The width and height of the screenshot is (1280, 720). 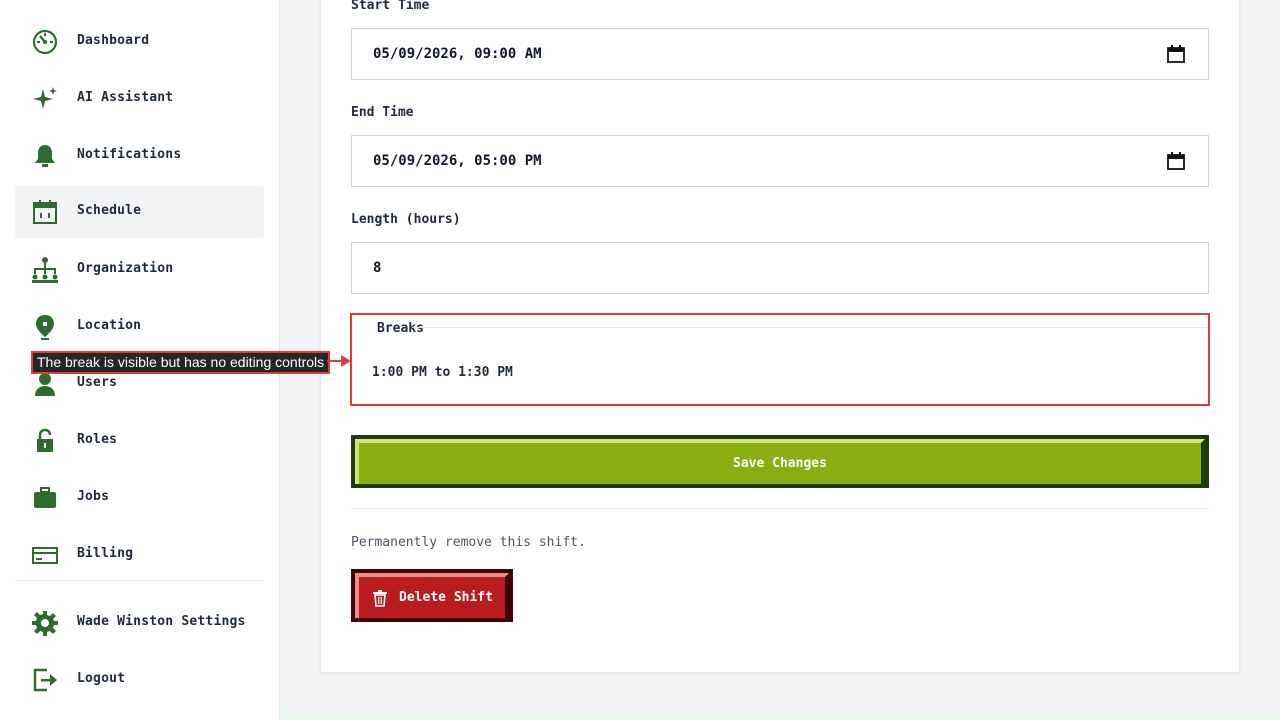 I want to click on delete-shift-label: Delete Shift, so click(x=446, y=597).